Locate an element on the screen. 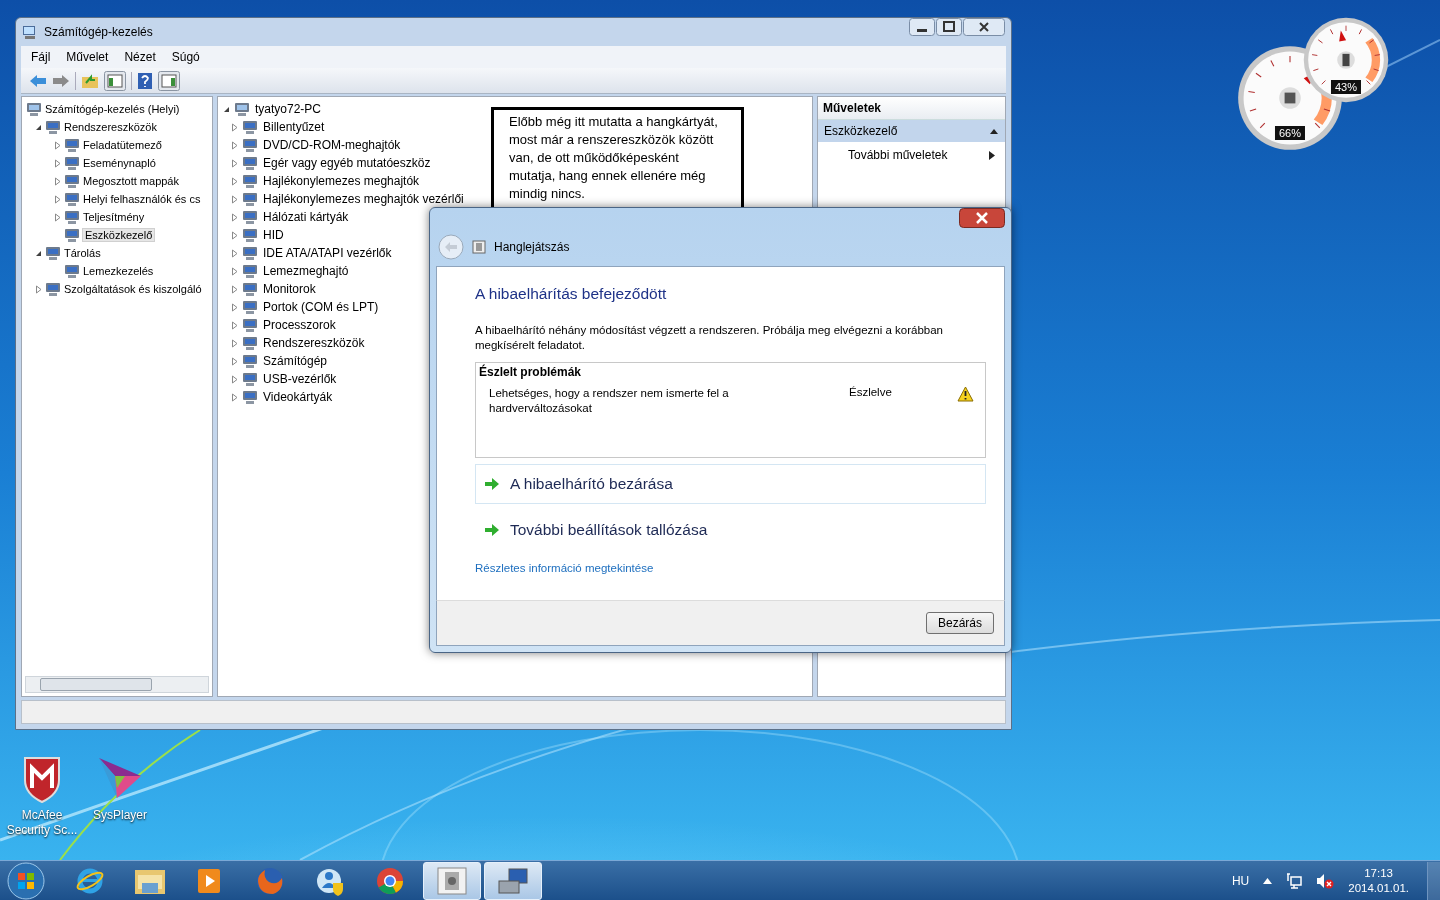  tree-item: Számítógép is located at coordinates (295, 361).